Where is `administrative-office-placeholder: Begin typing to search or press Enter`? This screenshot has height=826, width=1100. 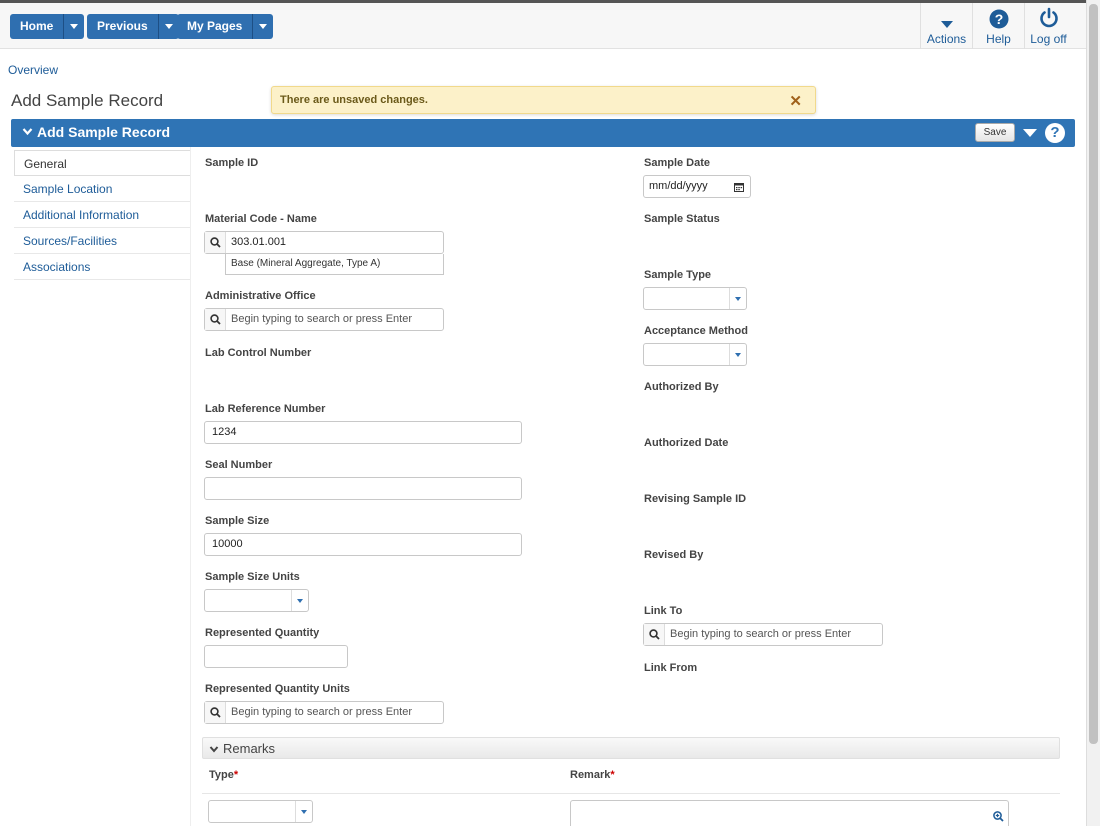 administrative-office-placeholder: Begin typing to search or press Enter is located at coordinates (321, 319).